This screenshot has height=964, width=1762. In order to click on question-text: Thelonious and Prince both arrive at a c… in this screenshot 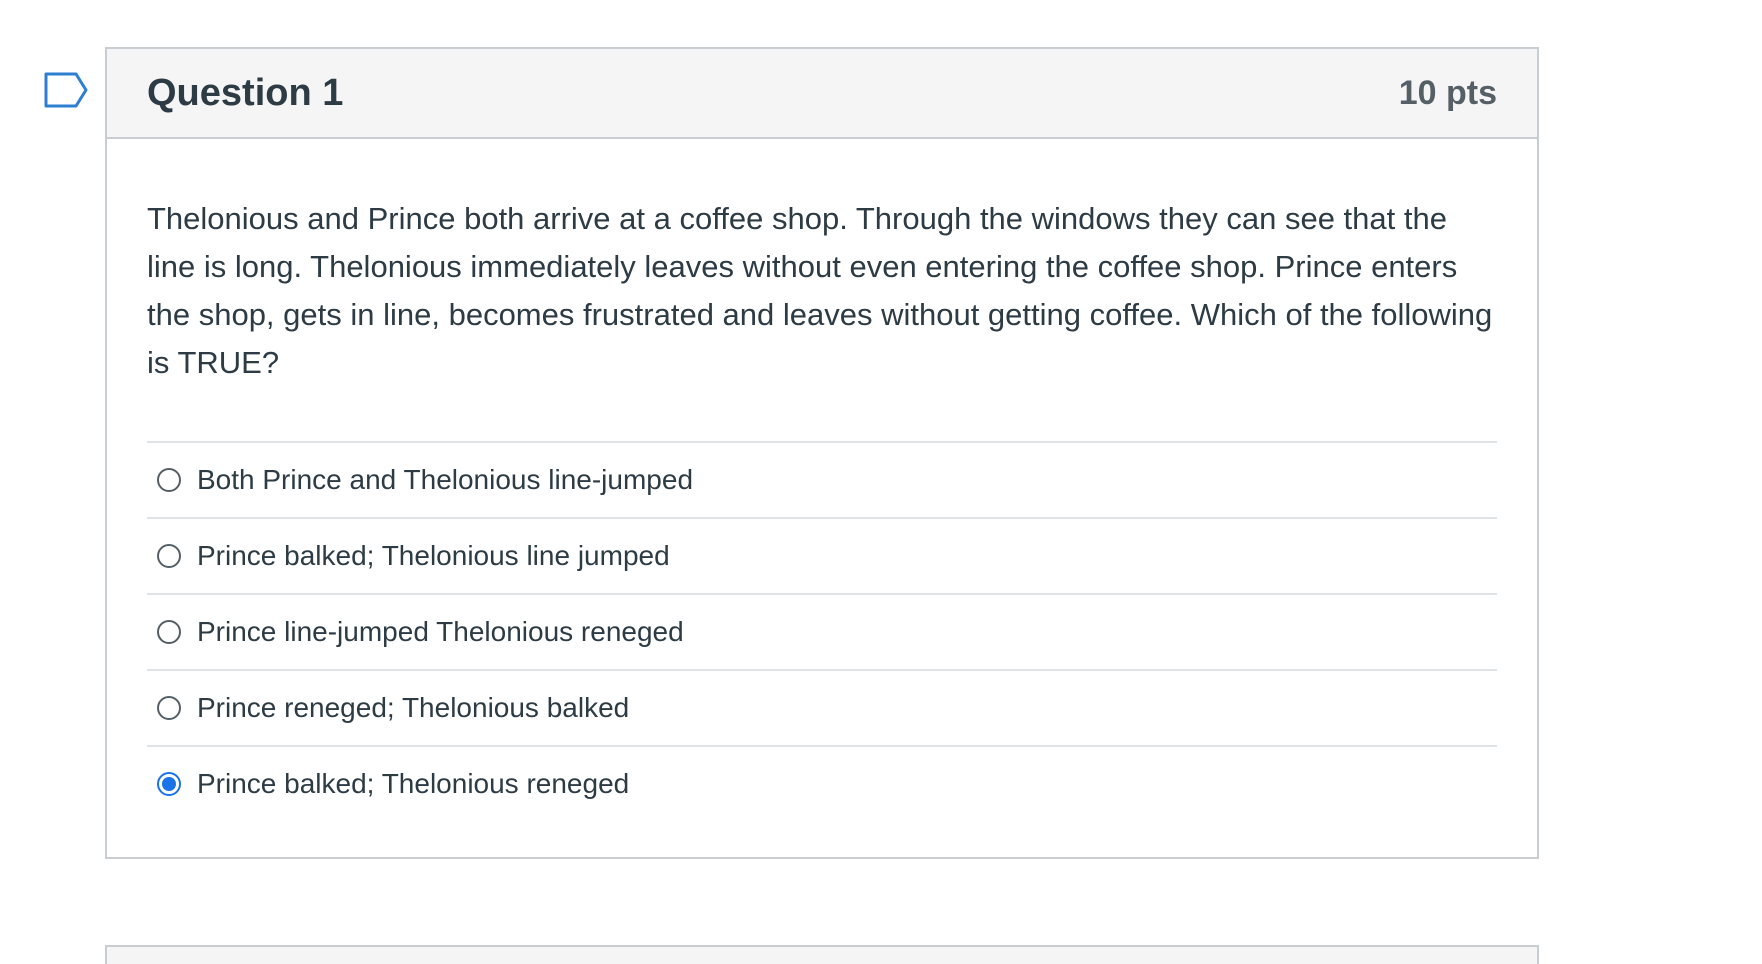, I will do `click(820, 290)`.